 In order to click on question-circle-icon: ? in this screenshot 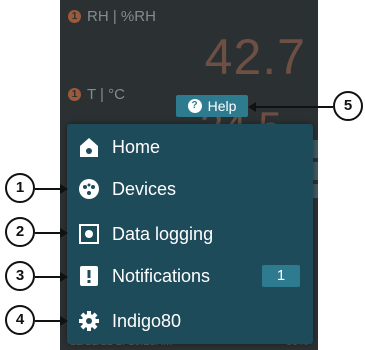, I will do `click(194, 106)`.